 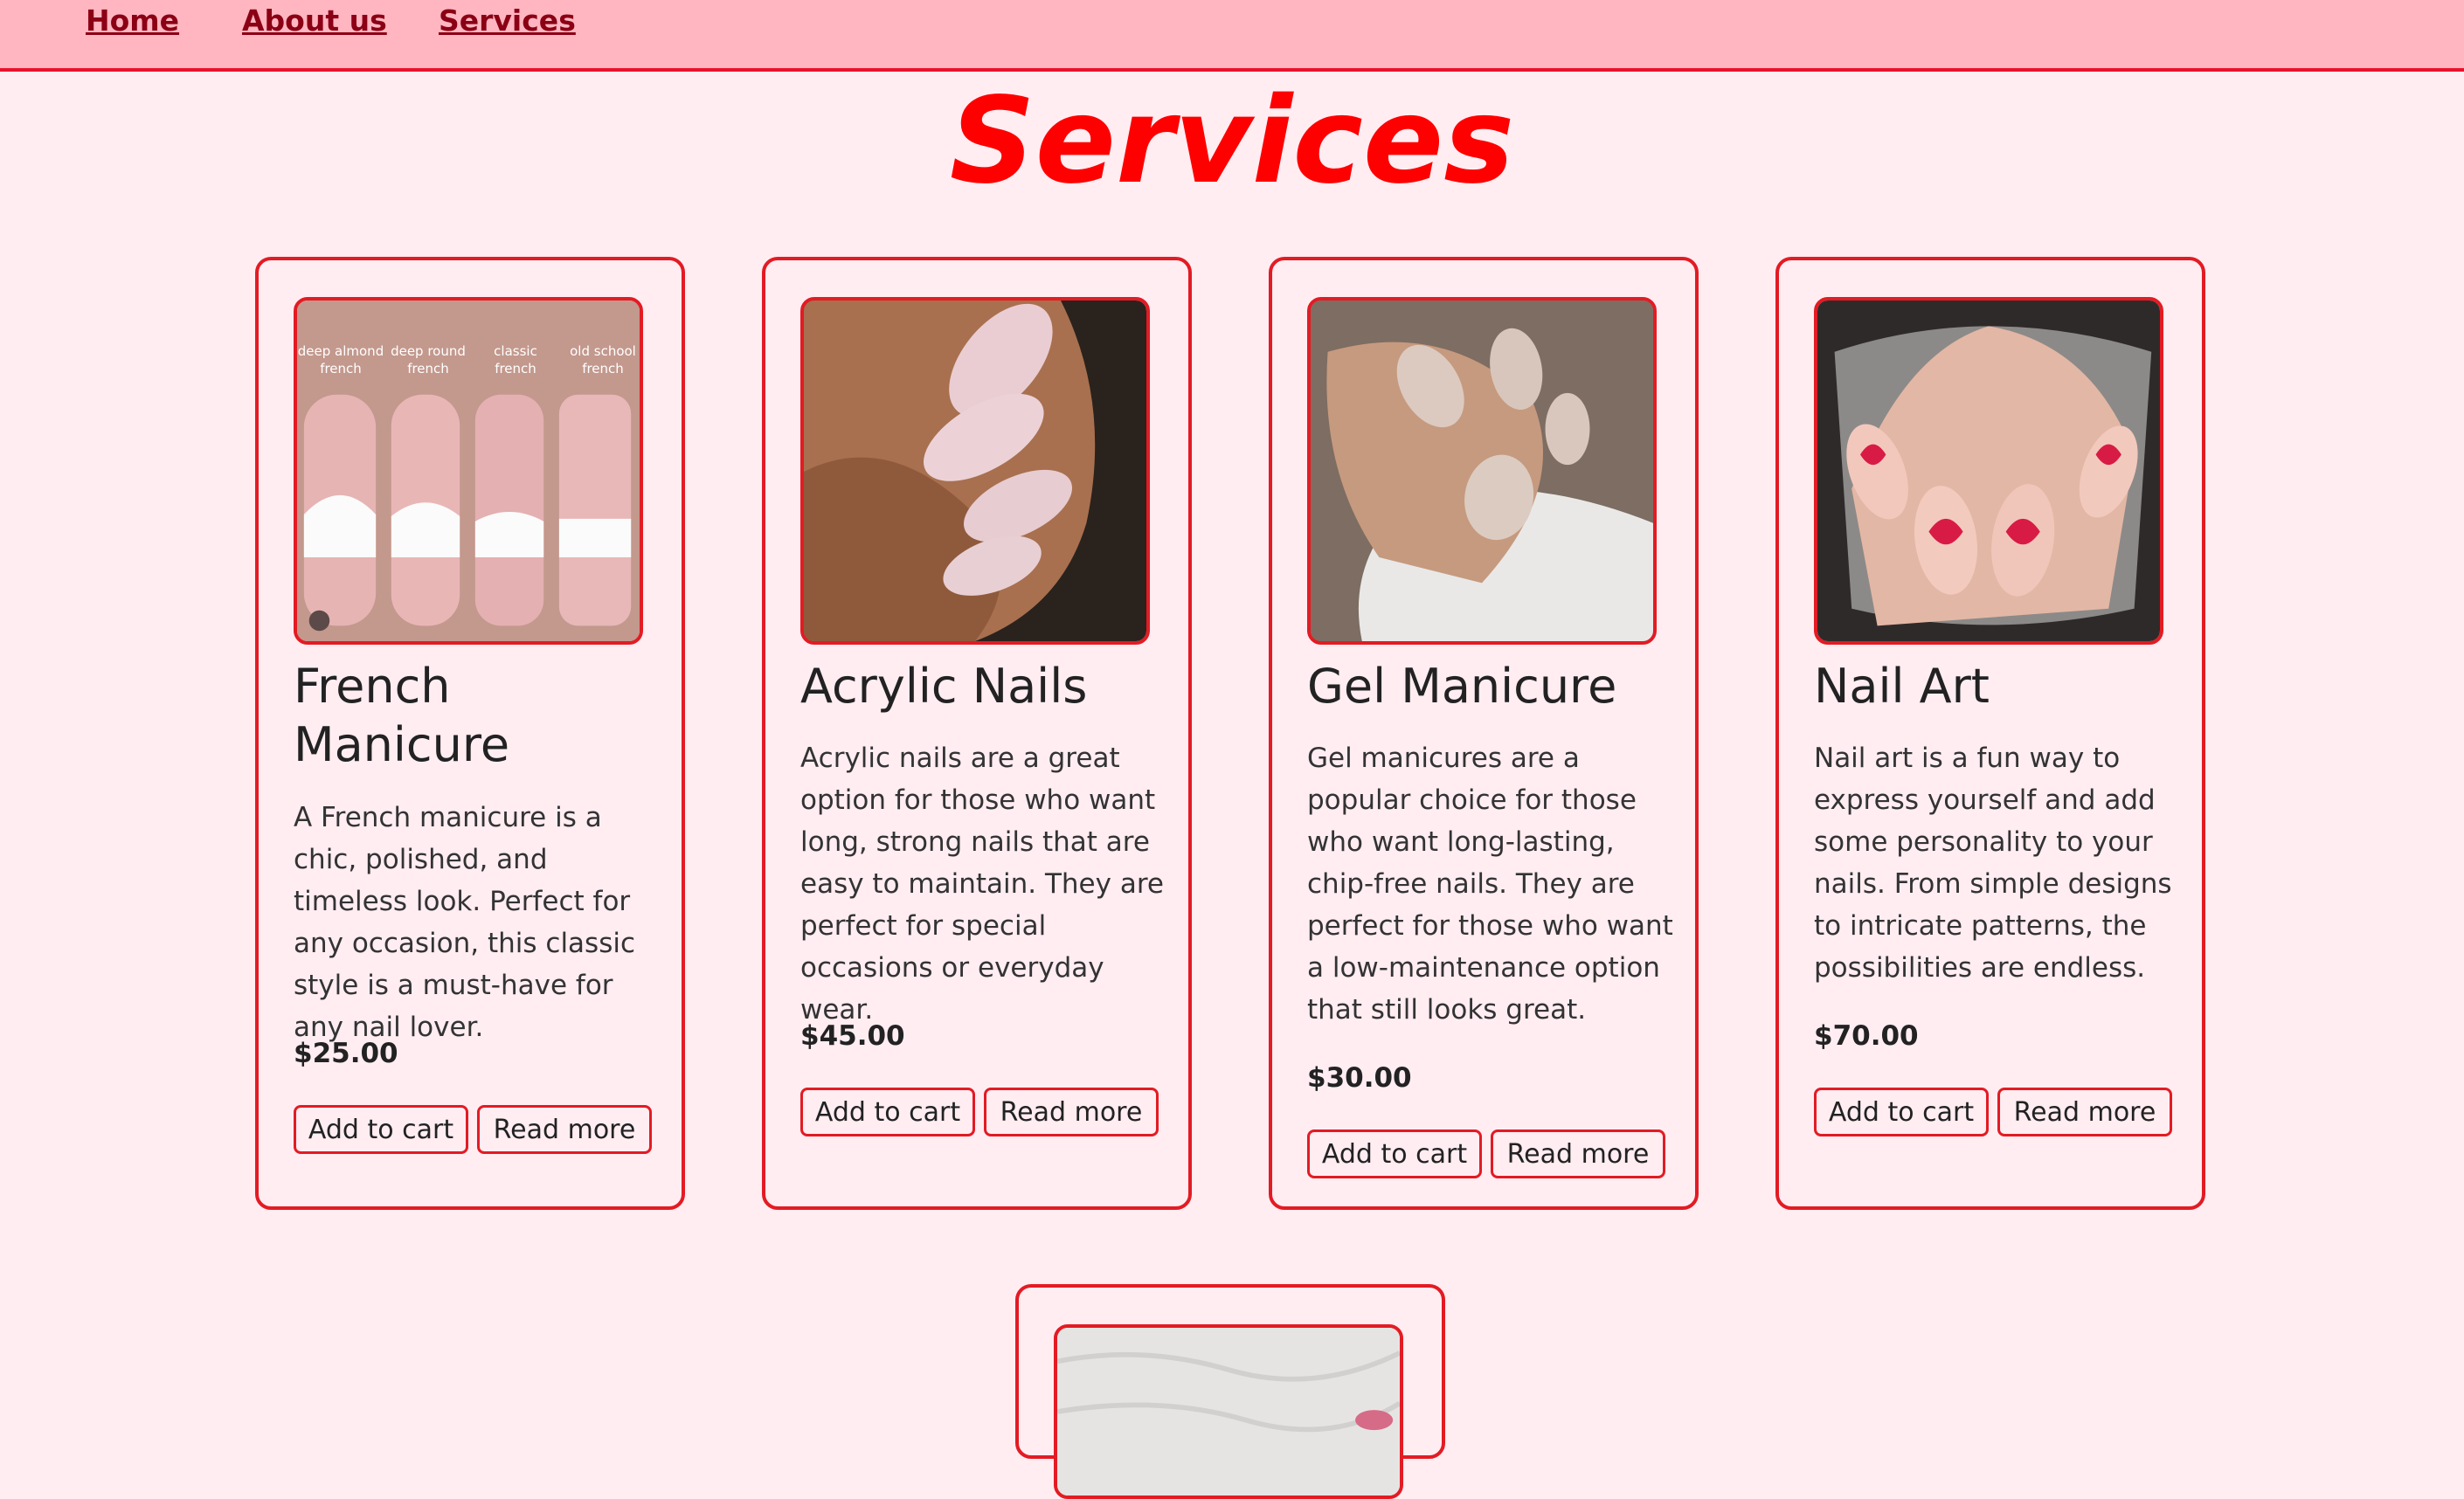 I want to click on card-title: Nail Art, so click(x=1902, y=687).